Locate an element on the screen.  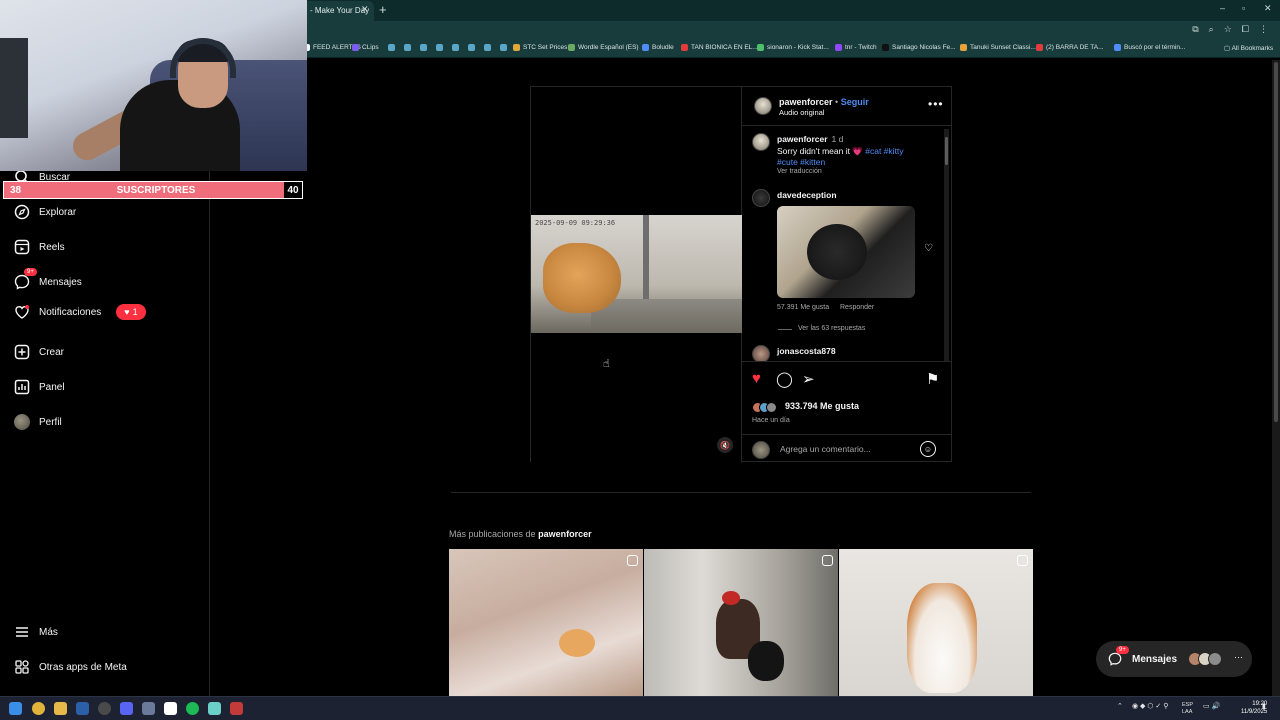
bookmark-item: STC Set Prices is located at coordinates (540, 47).